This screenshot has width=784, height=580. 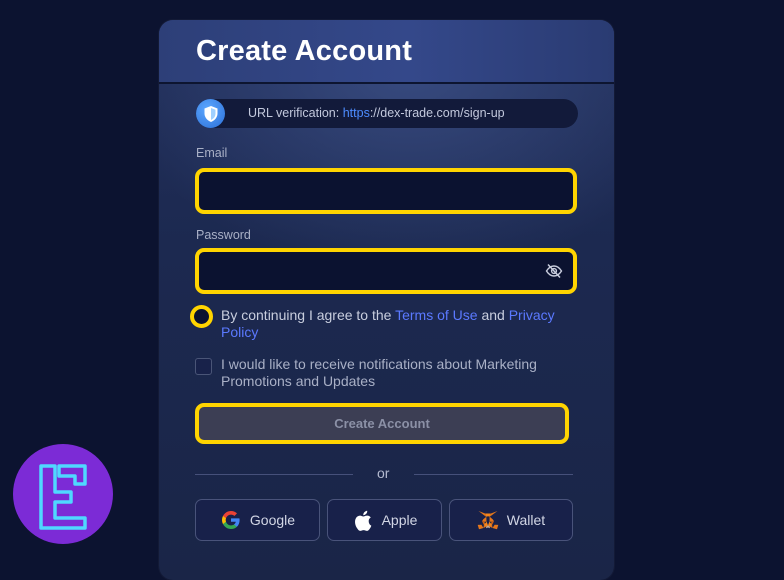 I want to click on card-header: Create Account, so click(x=386, y=52).